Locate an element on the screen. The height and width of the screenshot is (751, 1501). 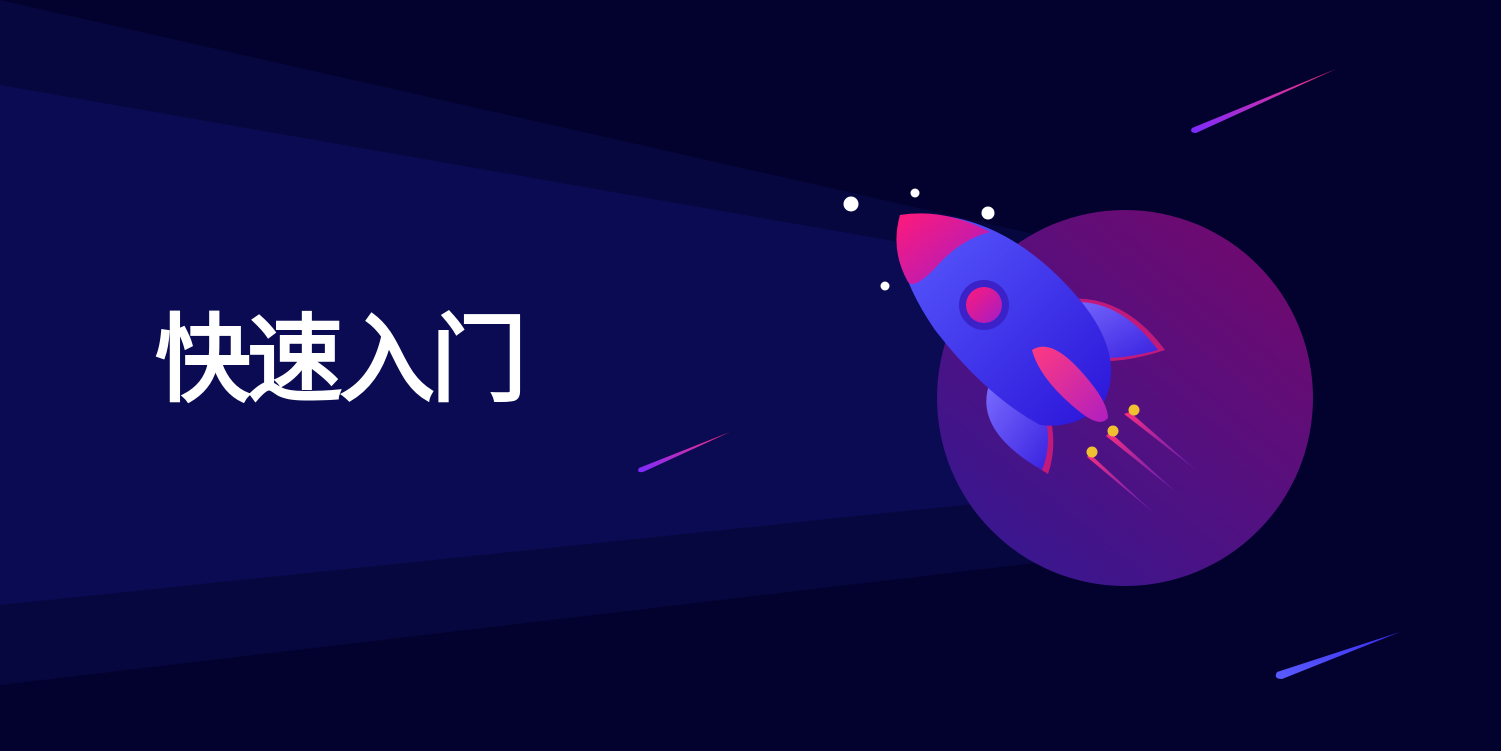
shooting-star-bottom-right is located at coordinates (1337, 655).